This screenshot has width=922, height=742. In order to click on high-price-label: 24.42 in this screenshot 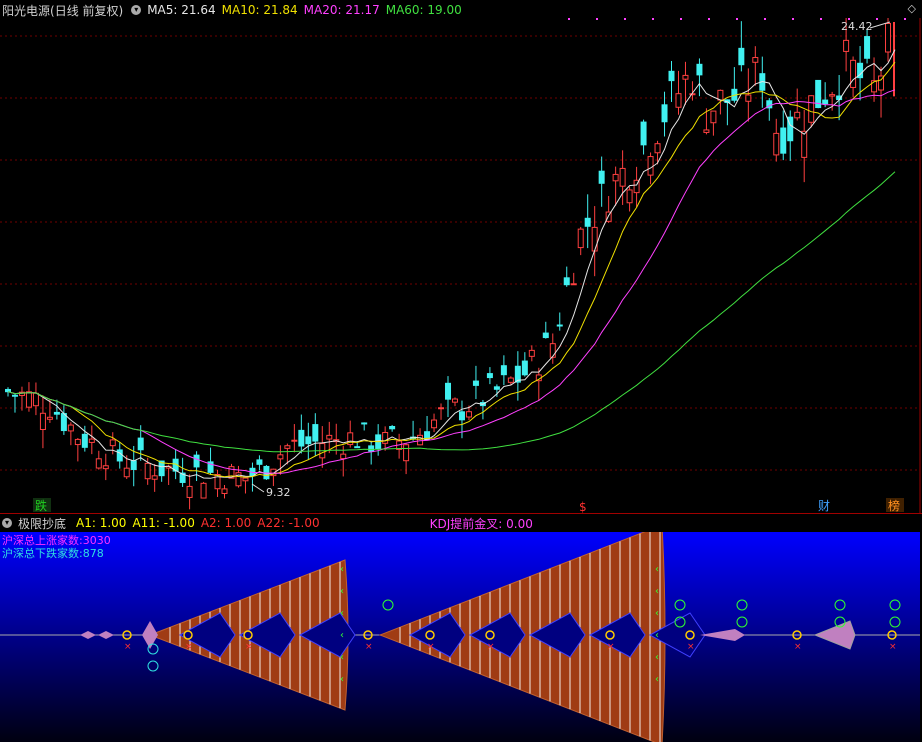, I will do `click(857, 26)`.